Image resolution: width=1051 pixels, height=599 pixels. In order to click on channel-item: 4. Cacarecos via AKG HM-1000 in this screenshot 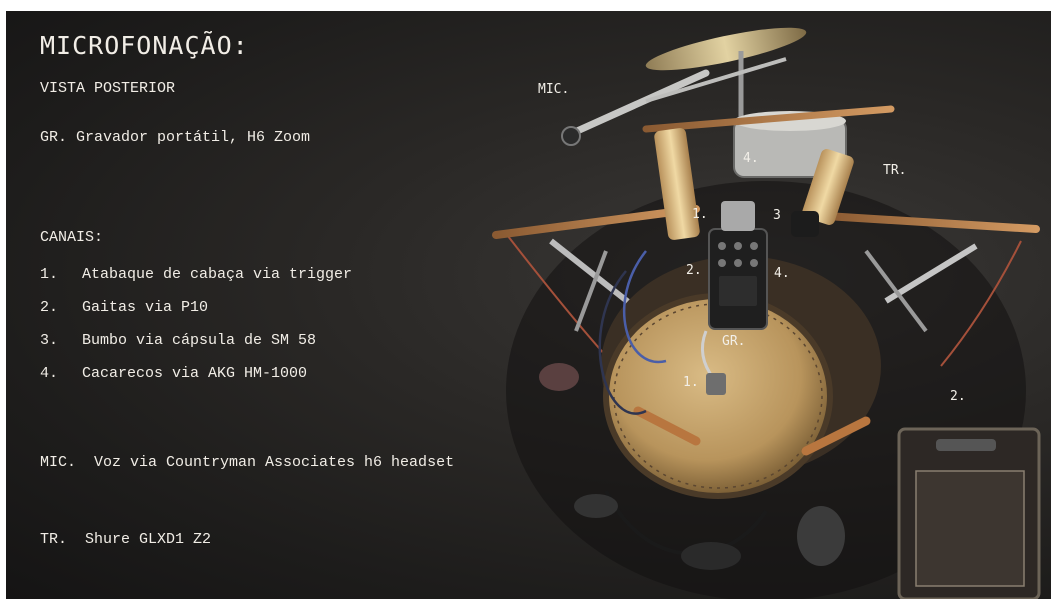, I will do `click(173, 373)`.